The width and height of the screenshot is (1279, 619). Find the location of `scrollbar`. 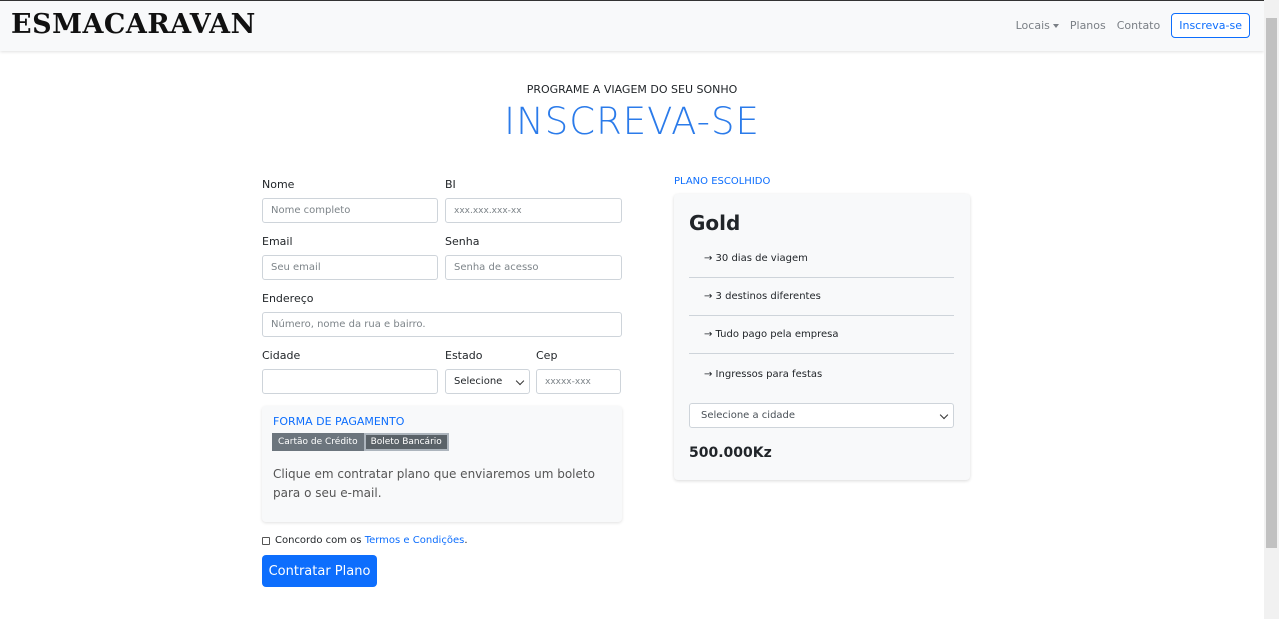

scrollbar is located at coordinates (1271, 309).